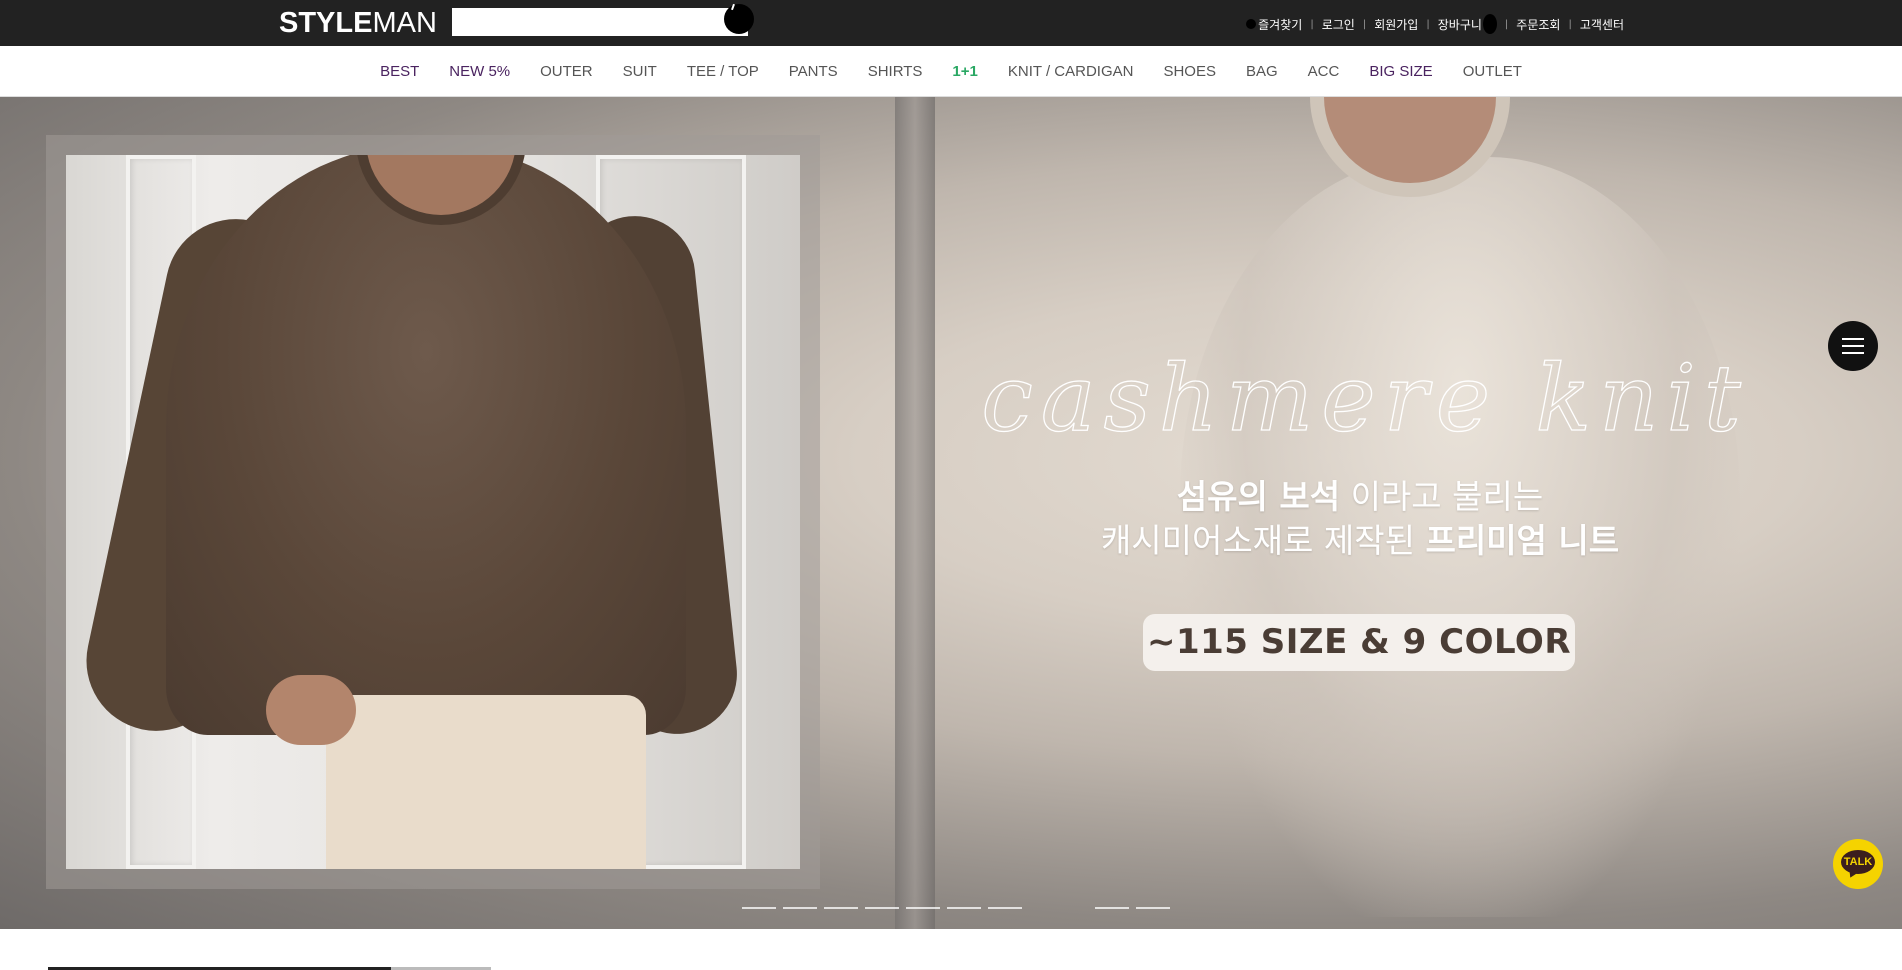  Describe the element at coordinates (1071, 71) in the screenshot. I see `nav-item: KNIT / CARDIGAN` at that location.